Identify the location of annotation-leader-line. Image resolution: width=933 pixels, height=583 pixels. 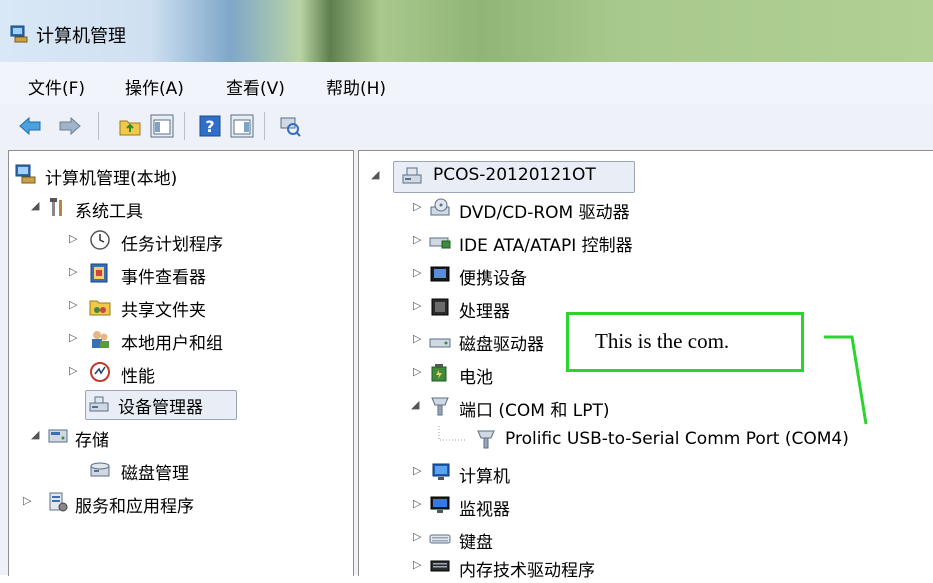
(846, 380).